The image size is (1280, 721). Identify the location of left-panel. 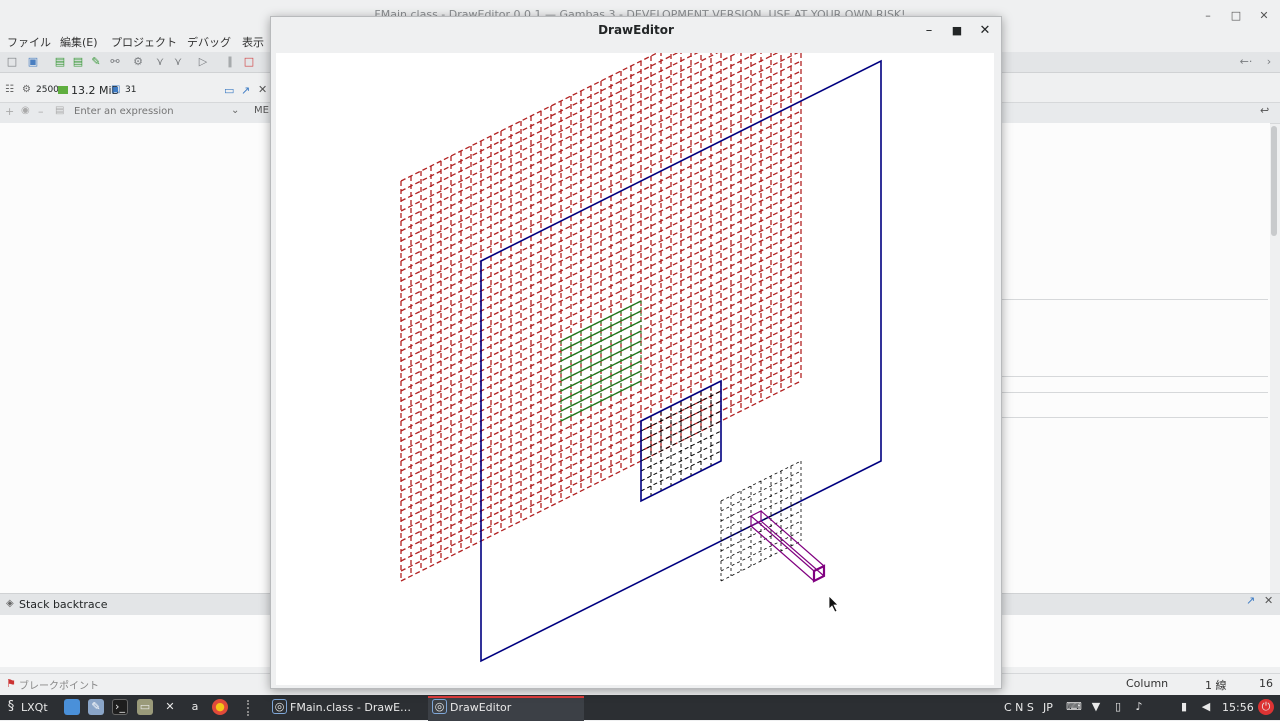
(135, 358).